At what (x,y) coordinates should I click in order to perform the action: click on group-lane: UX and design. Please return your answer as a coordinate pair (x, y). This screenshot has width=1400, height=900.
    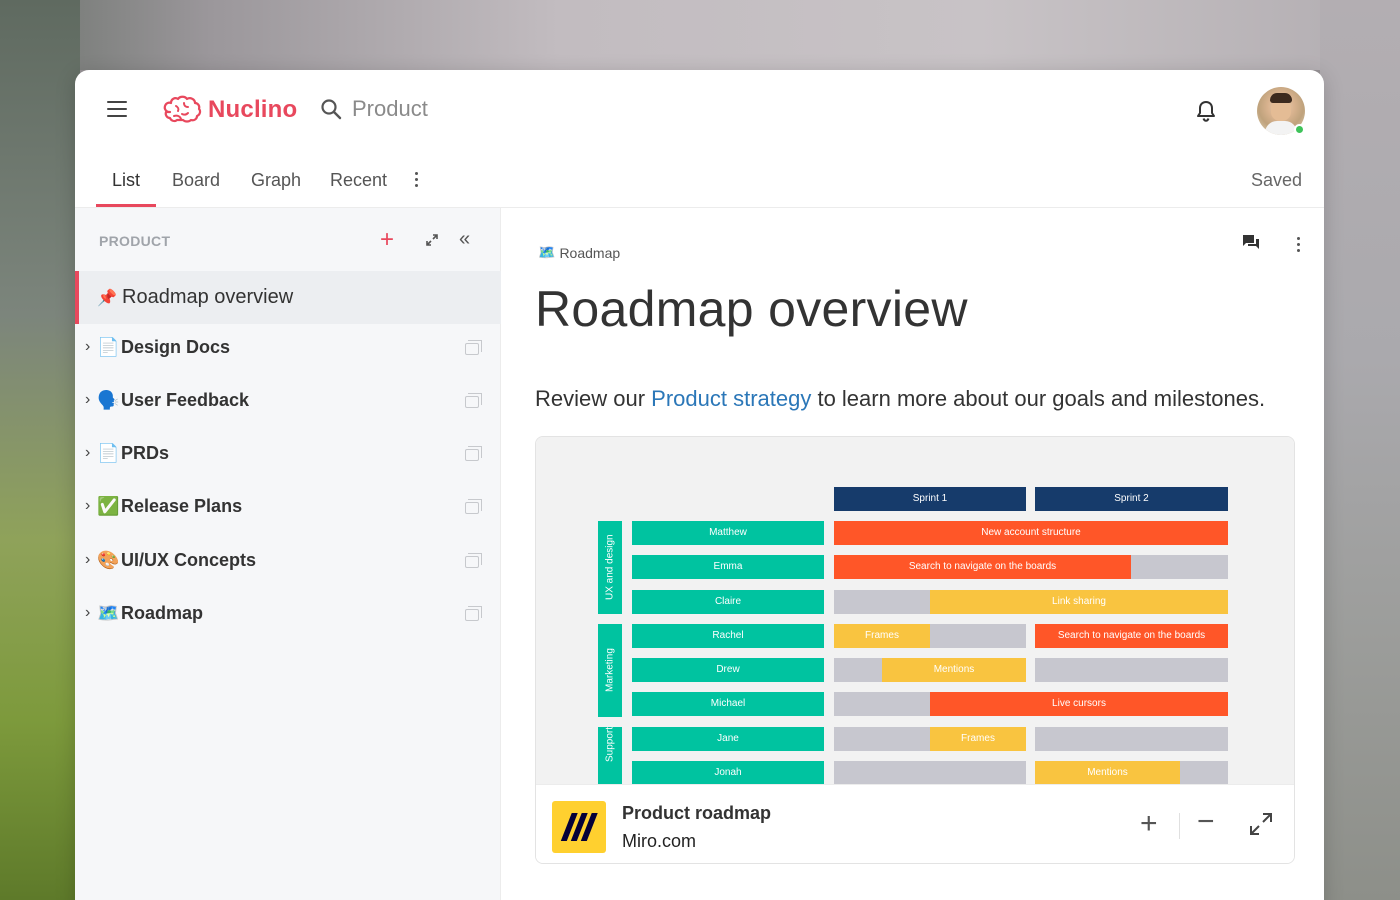
    Looking at the image, I should click on (610, 567).